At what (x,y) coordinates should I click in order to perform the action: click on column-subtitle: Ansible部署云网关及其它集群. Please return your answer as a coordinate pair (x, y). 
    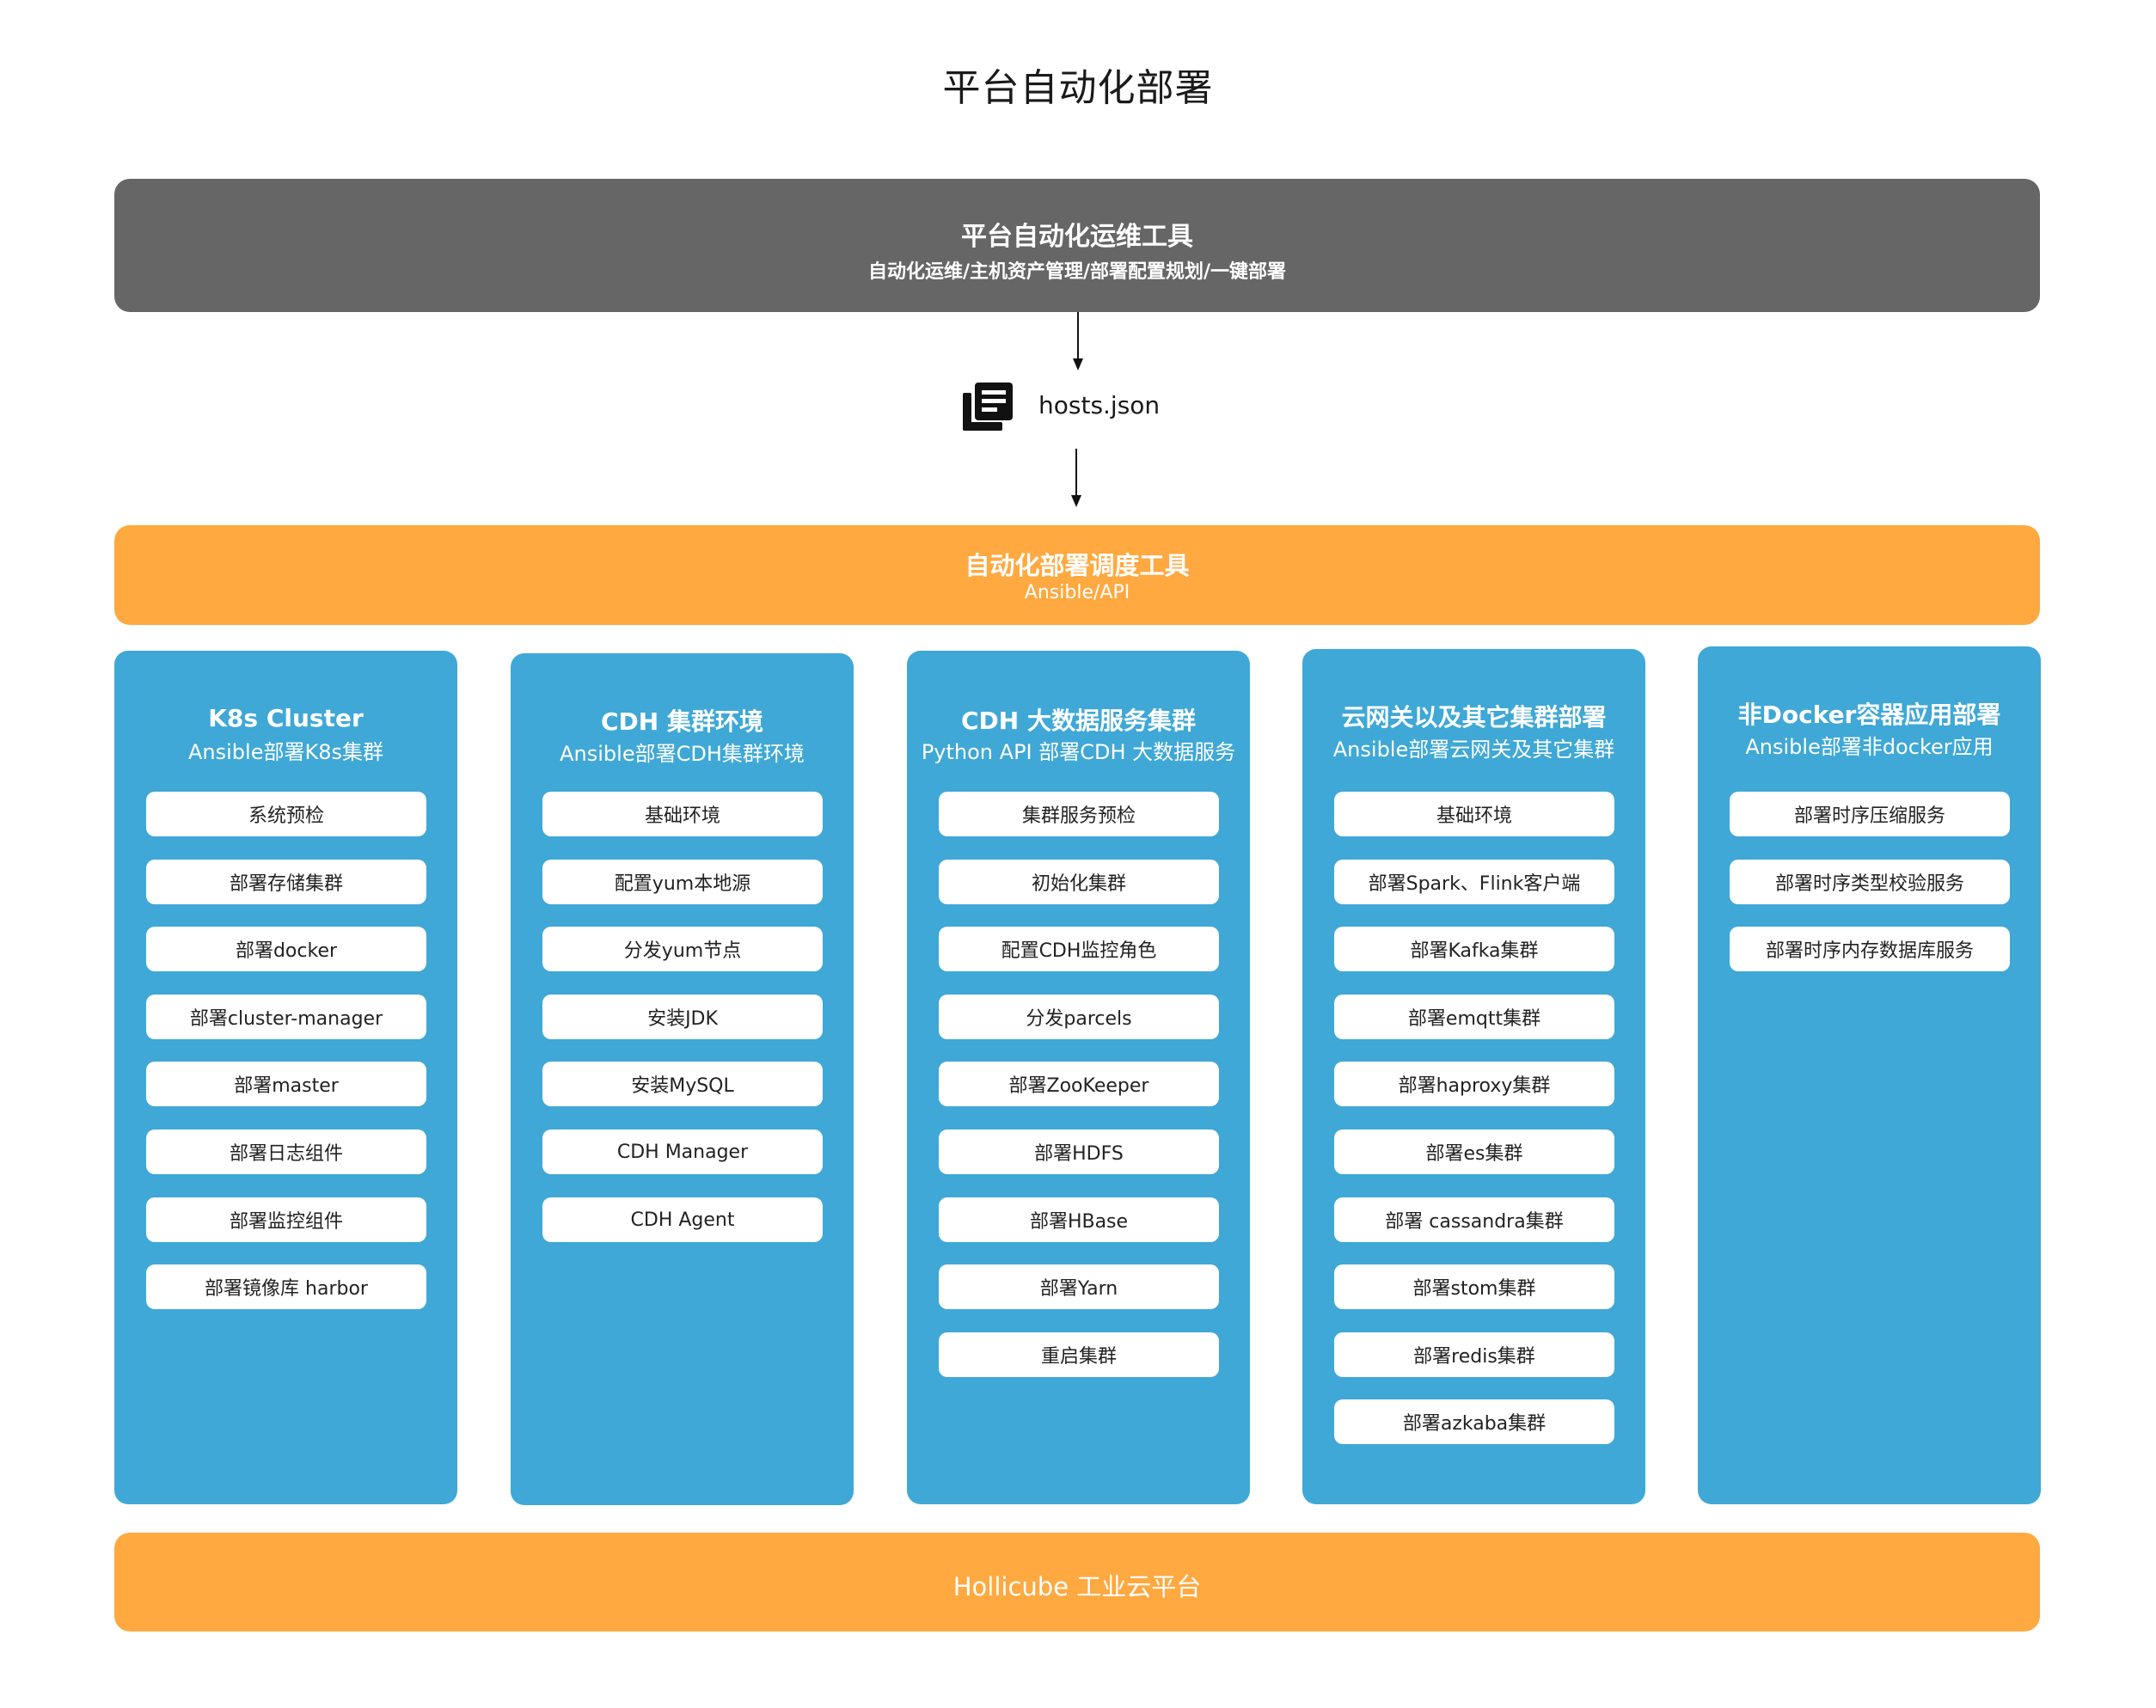
    Looking at the image, I should click on (1473, 750).